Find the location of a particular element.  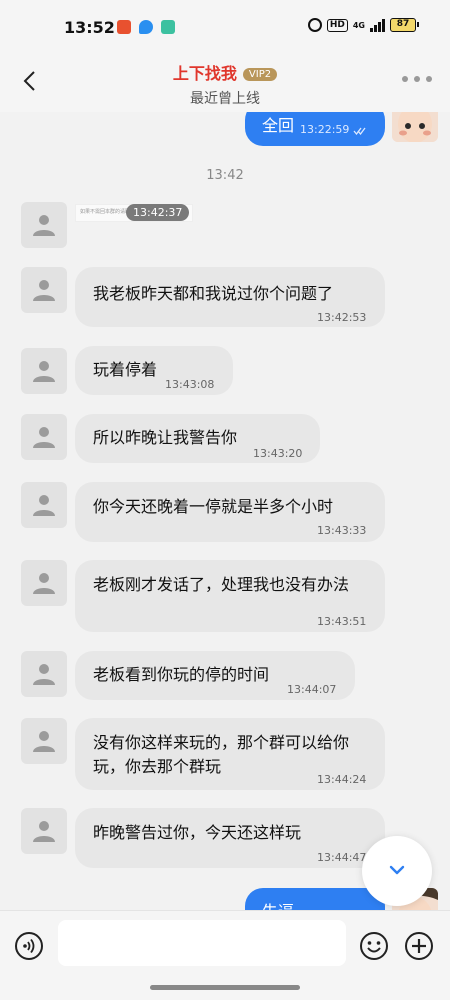

incoming-message: 没有你这样来玩的，那个群可以给你玩，你去那个群玩 13:44:24 is located at coordinates (230, 754).